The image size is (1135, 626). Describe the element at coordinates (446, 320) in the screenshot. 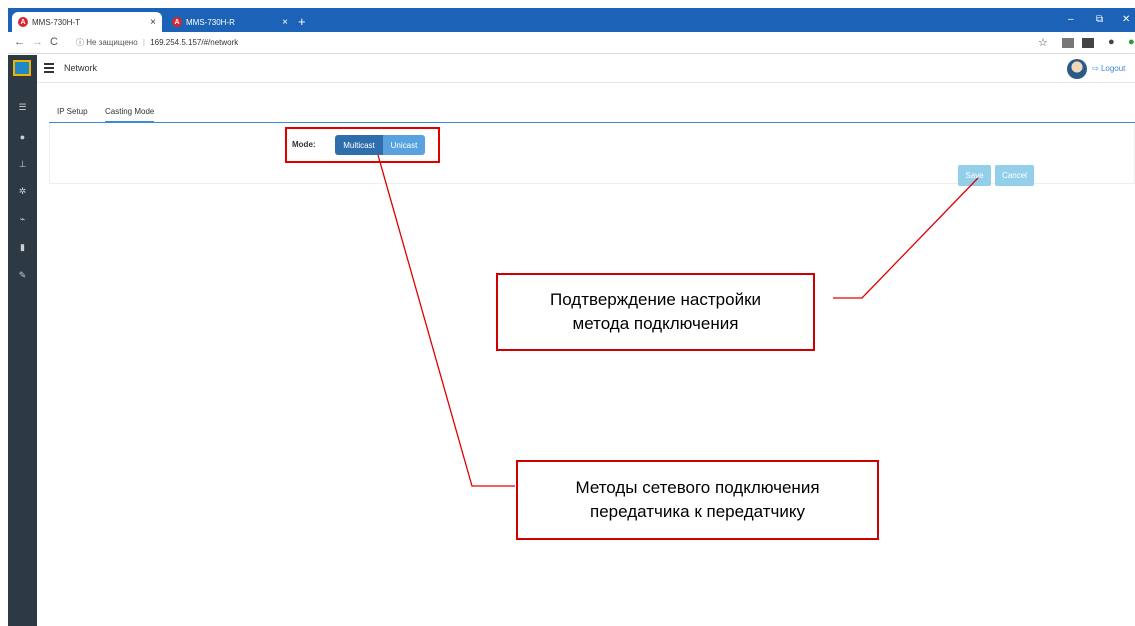

I see `mode-callout-leader` at that location.